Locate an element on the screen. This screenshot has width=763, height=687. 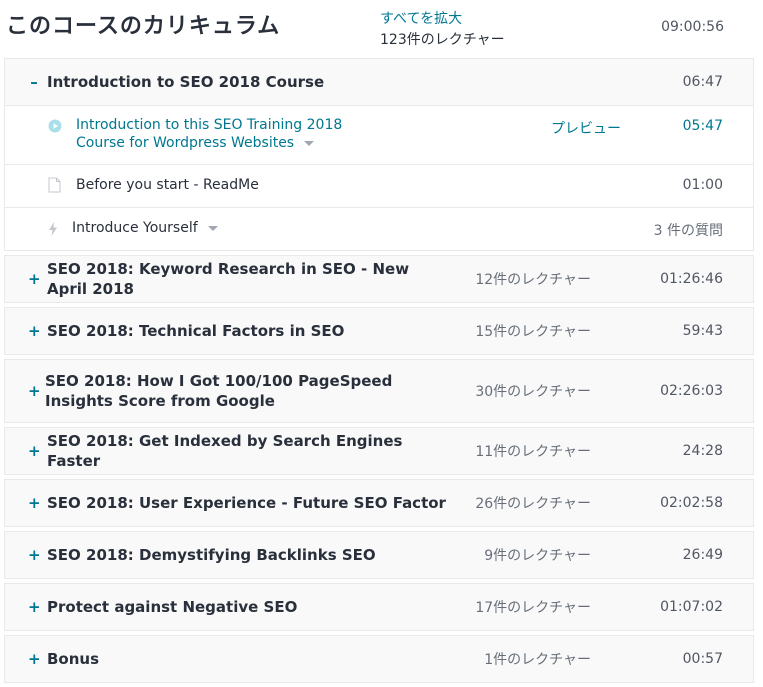
lecture-duration: 01:00 is located at coordinates (702, 185).